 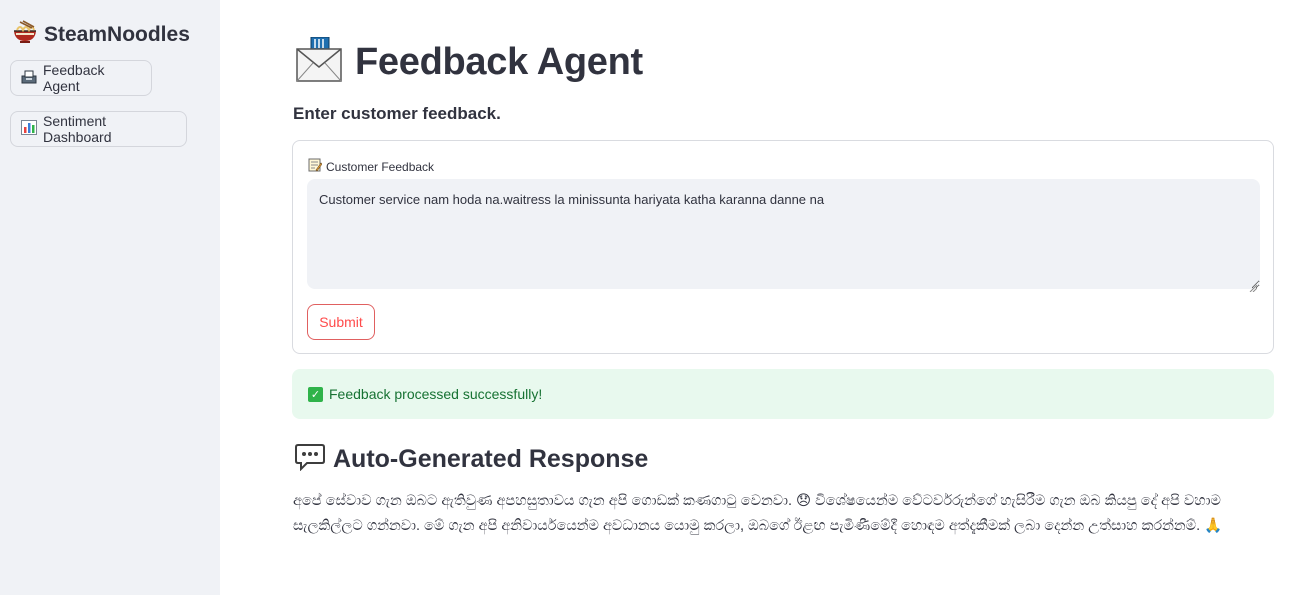 What do you see at coordinates (315, 394) in the screenshot?
I see `check-mark-icon: ✓` at bounding box center [315, 394].